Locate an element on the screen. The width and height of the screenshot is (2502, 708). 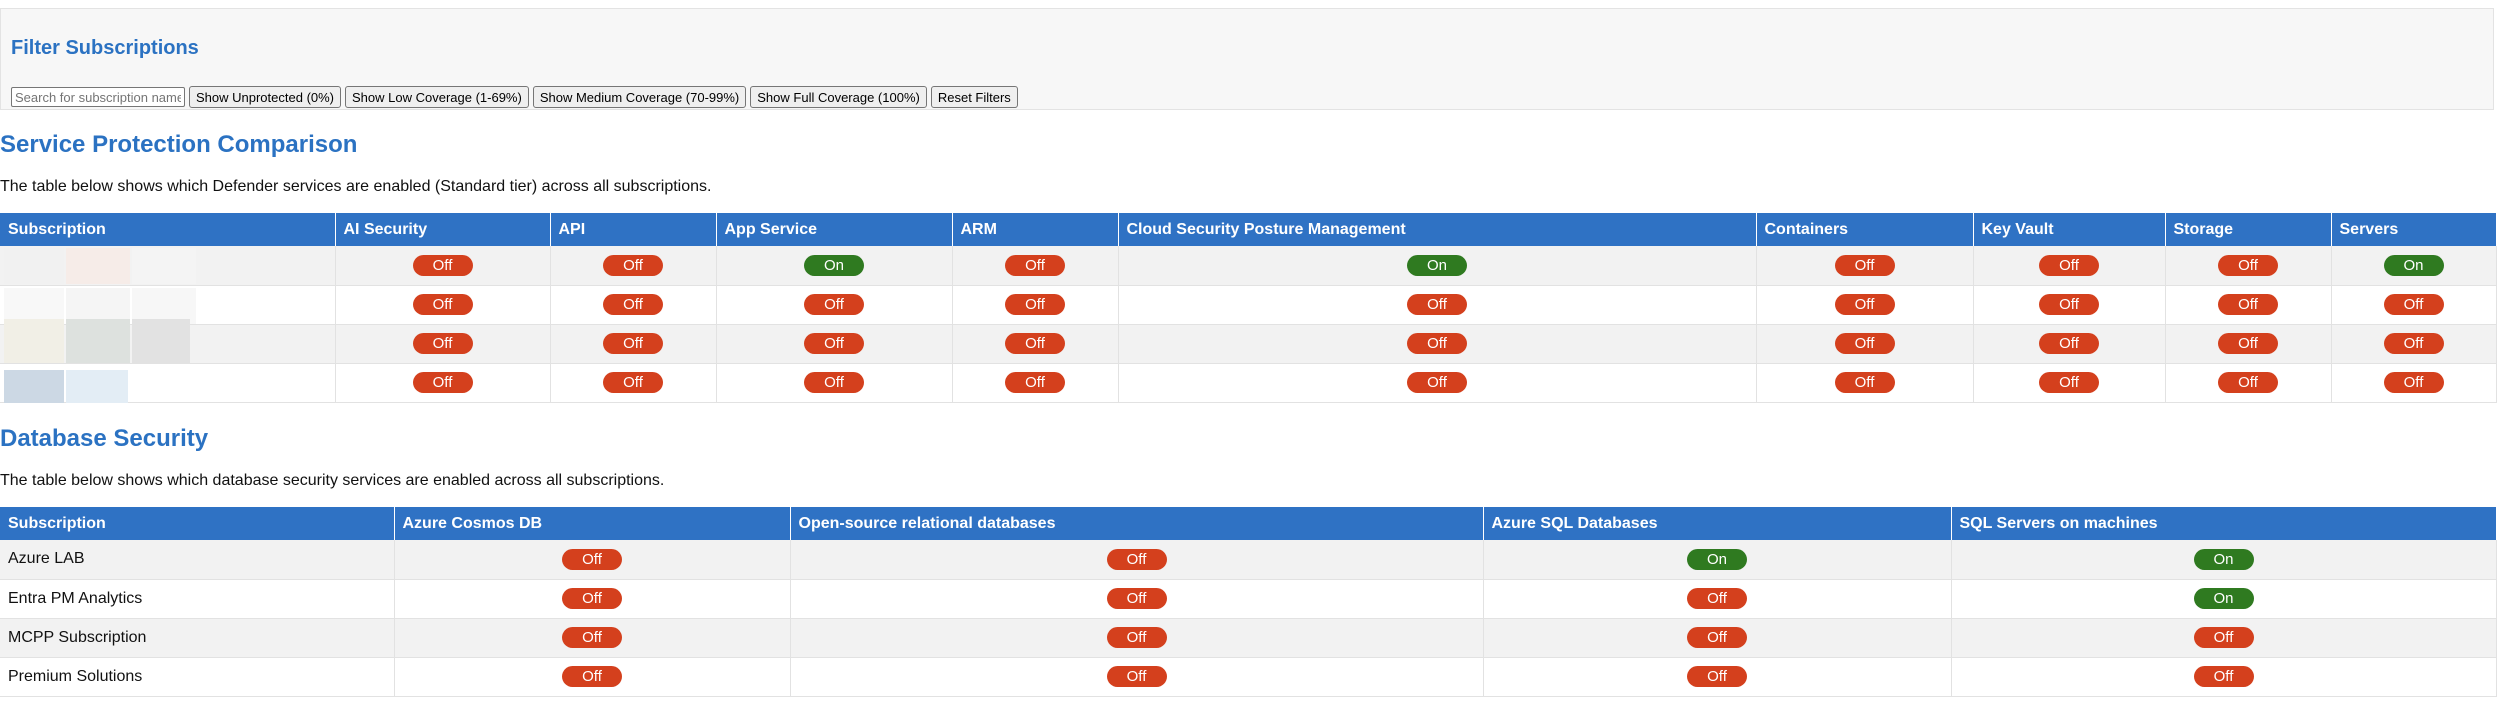
service-protection-title: Service Protection Comparison is located at coordinates (179, 144).